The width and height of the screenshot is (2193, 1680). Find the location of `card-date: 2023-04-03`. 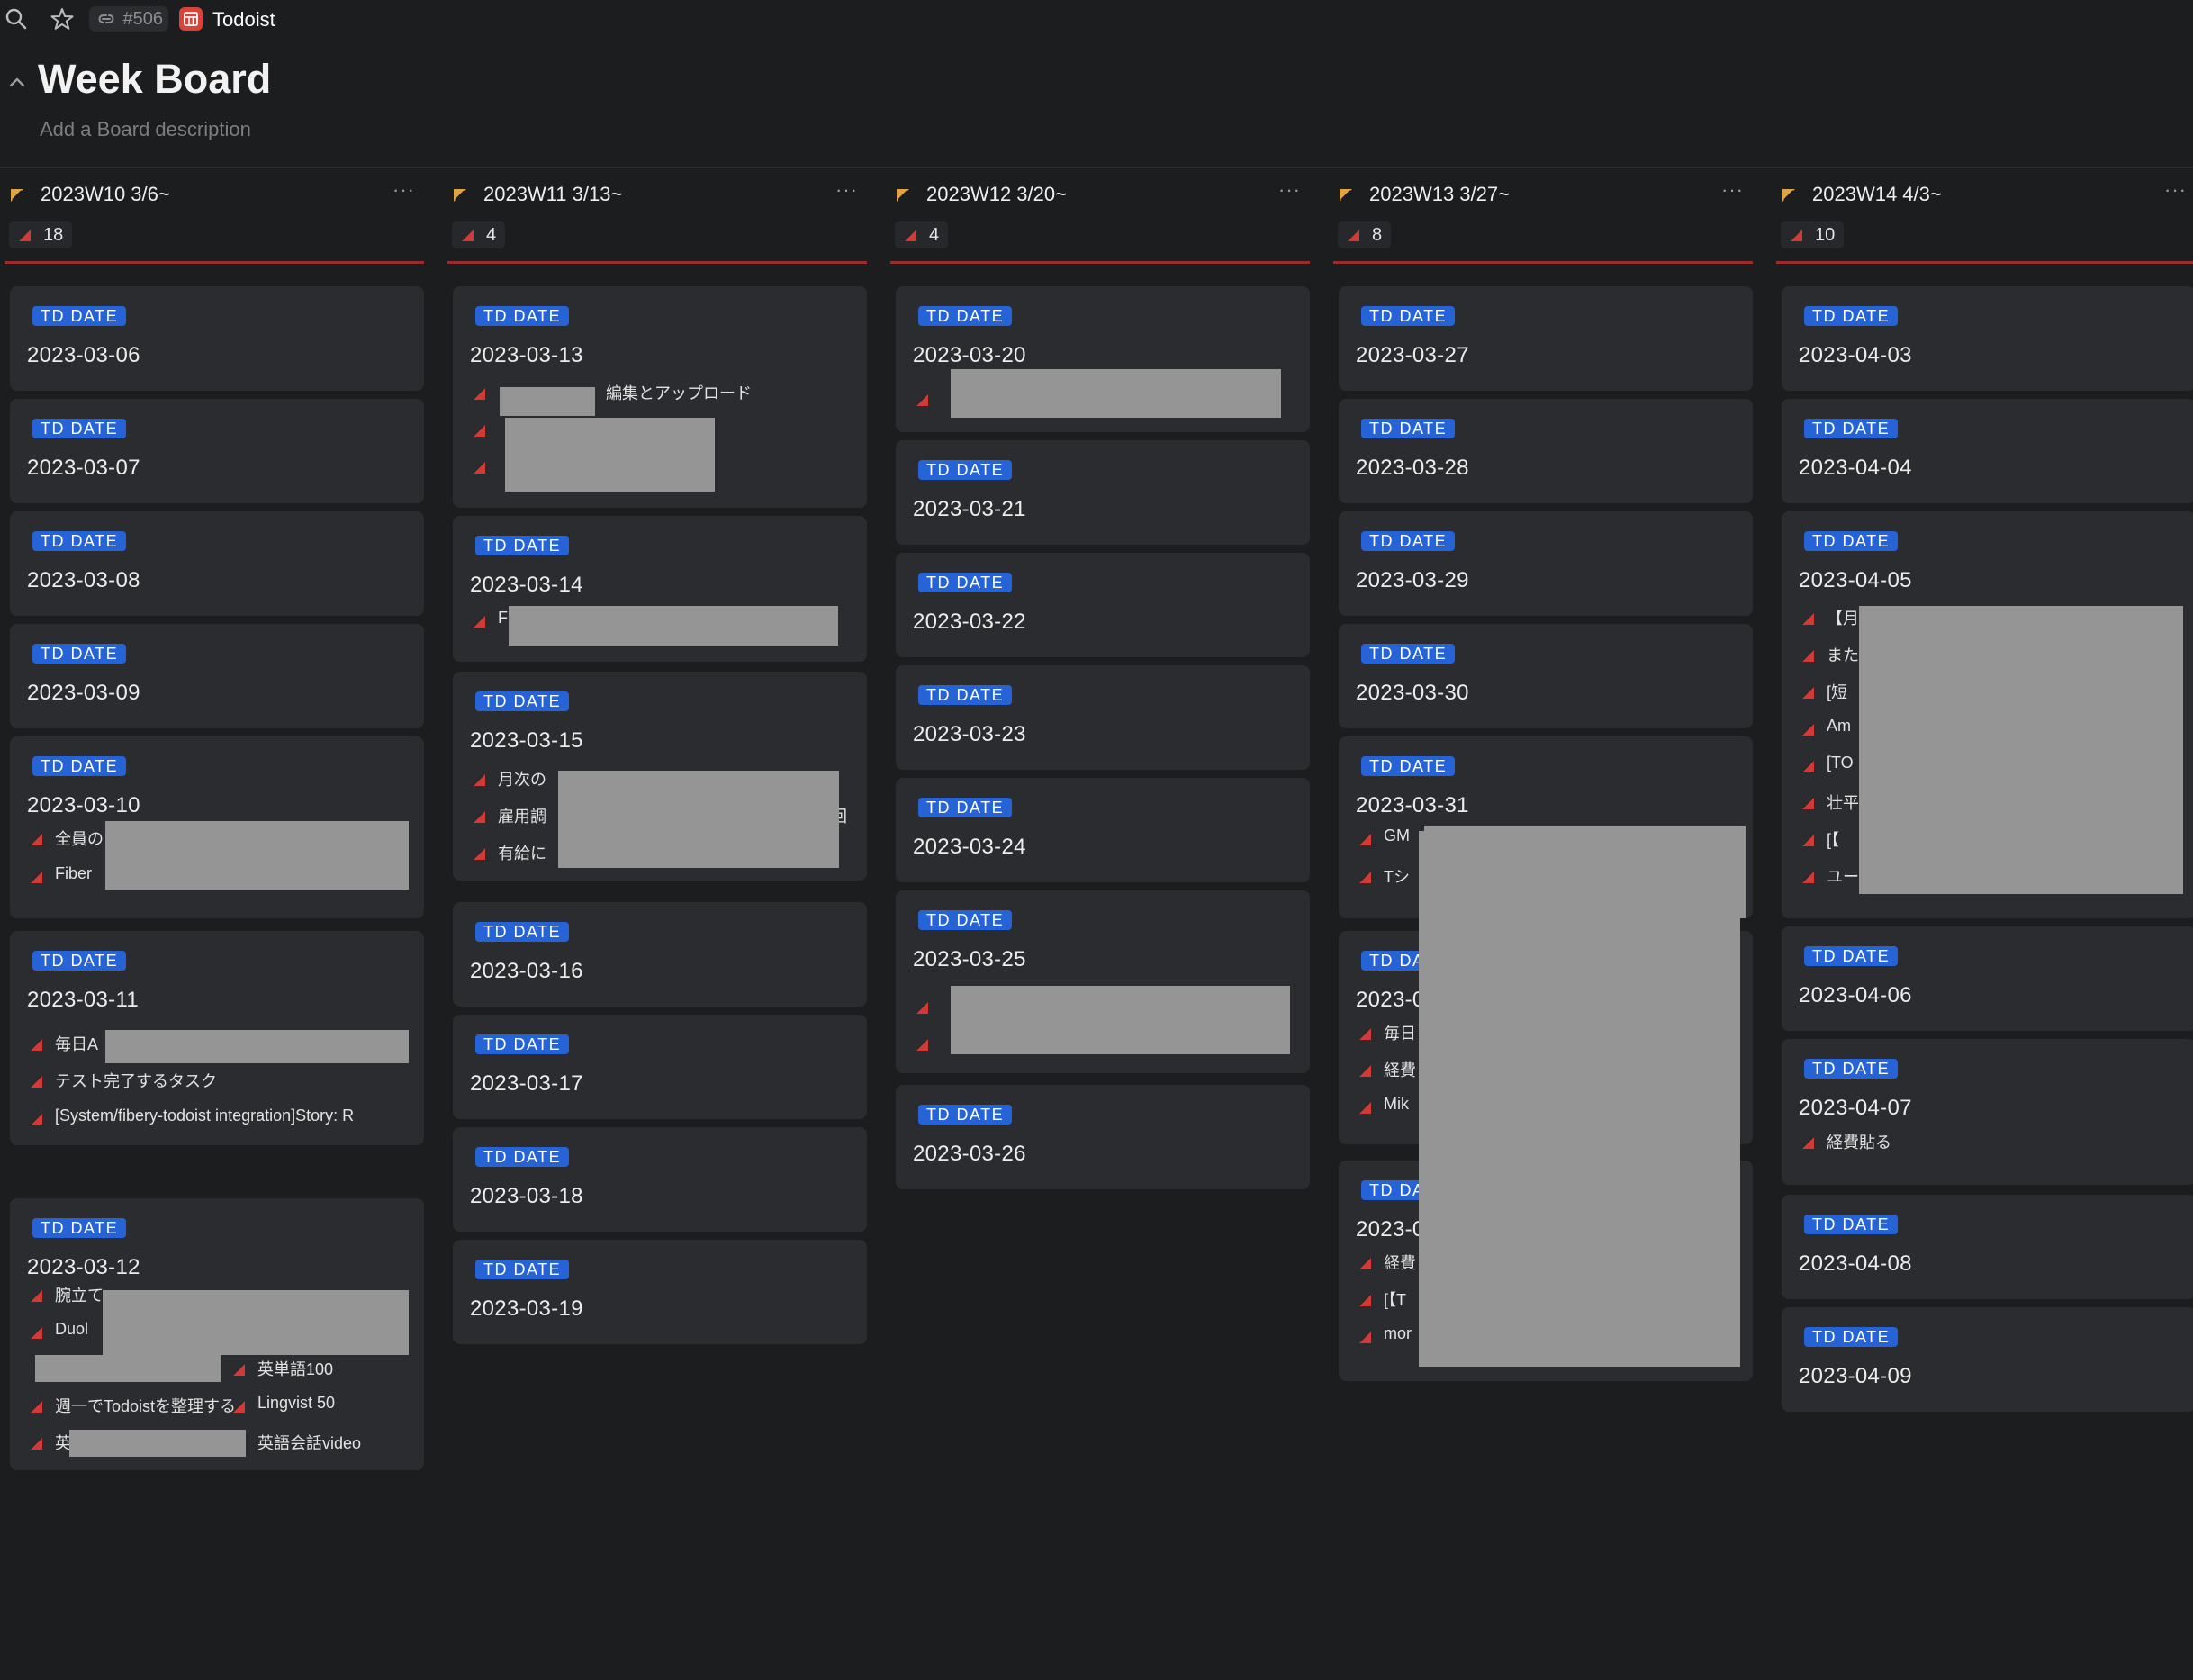

card-date: 2023-04-03 is located at coordinates (1855, 355).